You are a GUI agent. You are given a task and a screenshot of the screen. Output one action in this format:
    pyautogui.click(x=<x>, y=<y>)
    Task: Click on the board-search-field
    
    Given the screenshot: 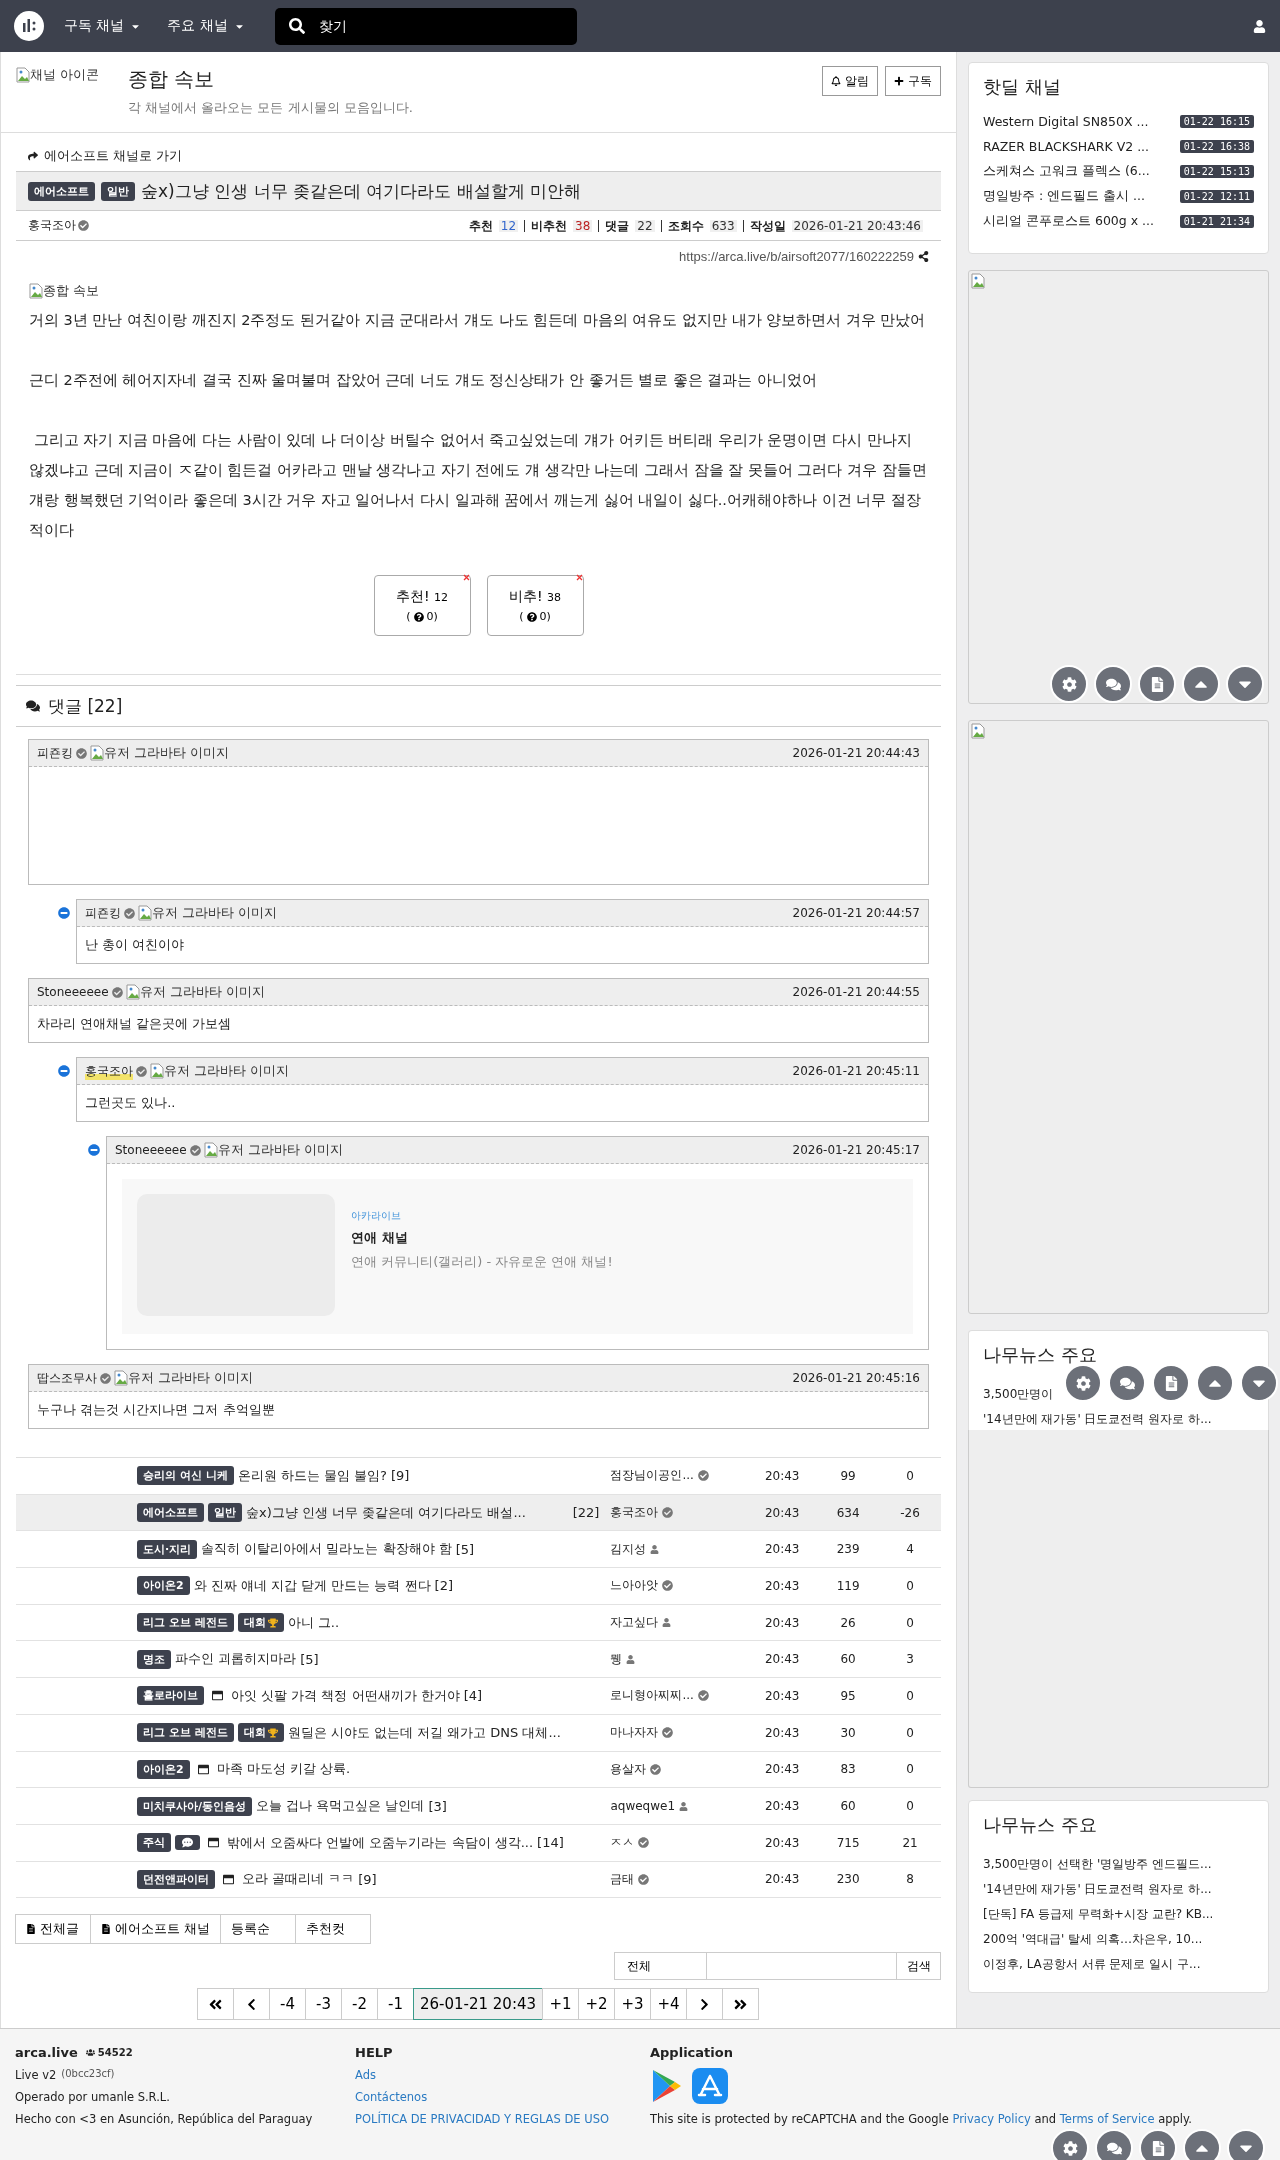 What is the action you would take?
    pyautogui.click(x=802, y=1966)
    